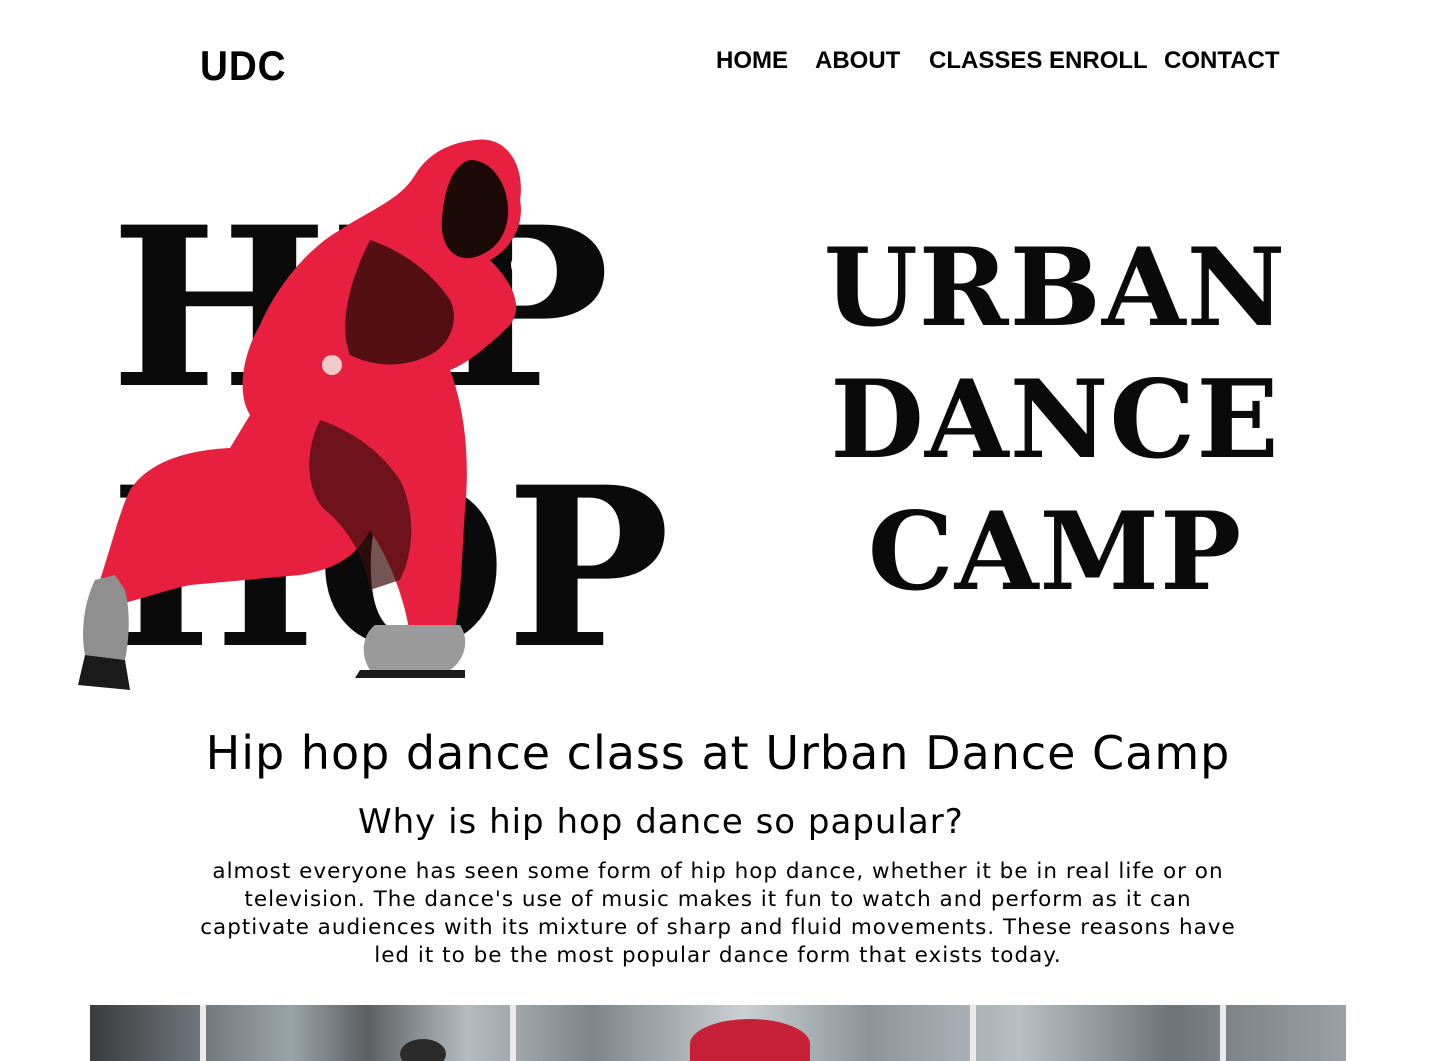 The image size is (1436, 1061). I want to click on hero-title-line-2: DANCE, so click(1055, 420).